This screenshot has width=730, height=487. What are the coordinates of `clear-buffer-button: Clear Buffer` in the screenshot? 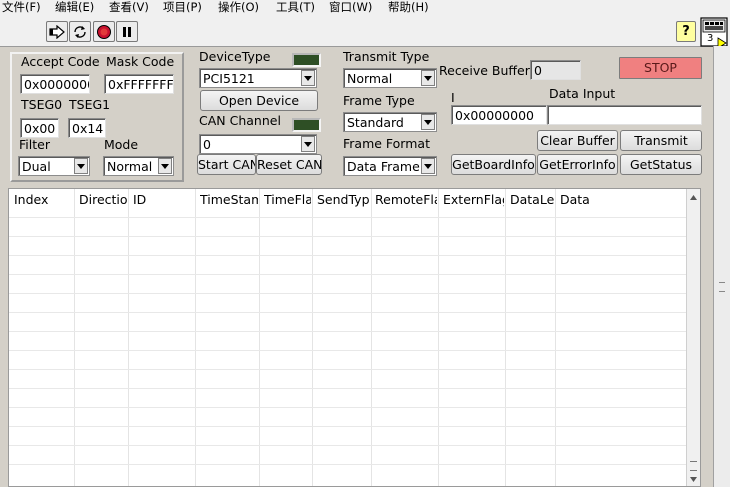 It's located at (577, 140).